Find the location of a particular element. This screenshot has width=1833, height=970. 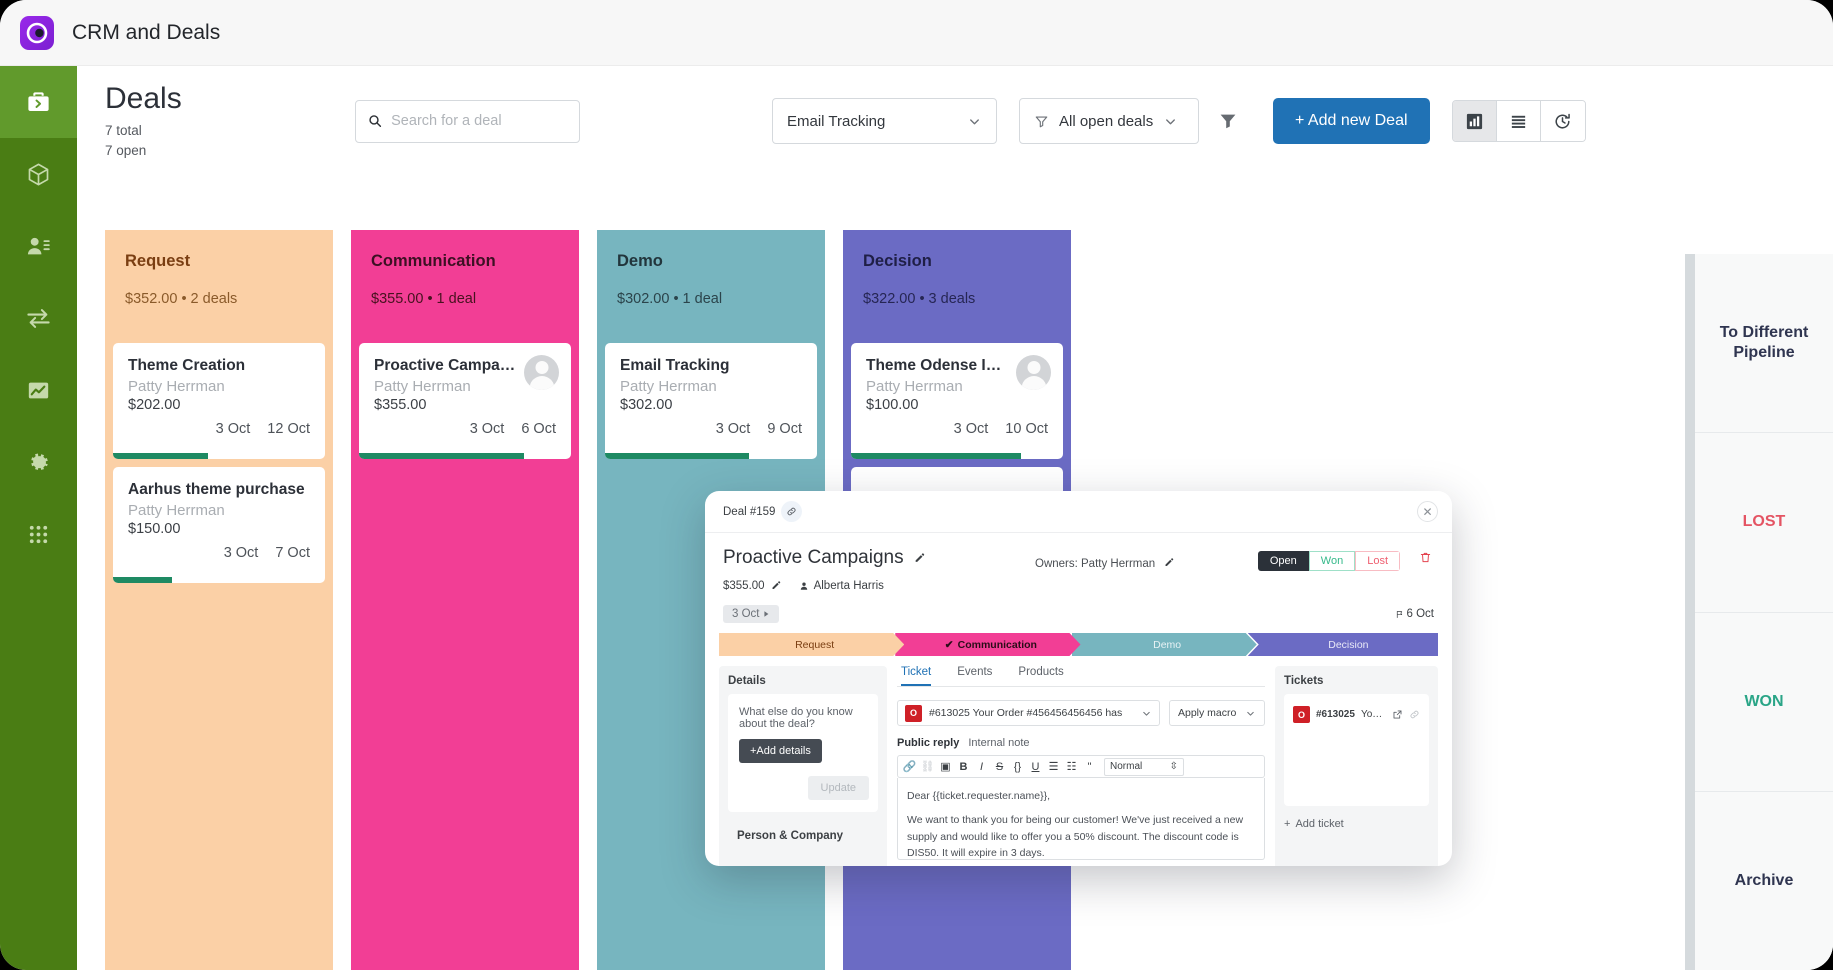

deal-card-dates: 3 Oct 6 Oct is located at coordinates (465, 429).